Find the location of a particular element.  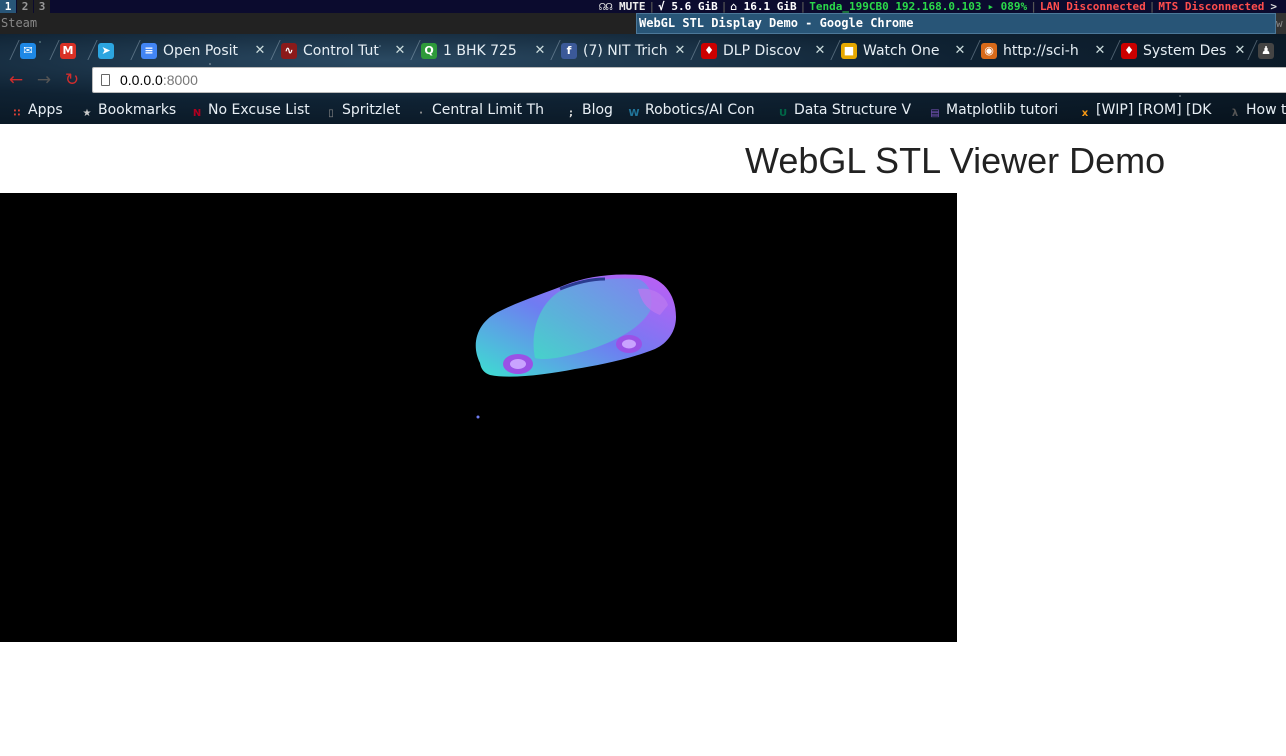

url-text: 0.0.0.0:8000 is located at coordinates (159, 80).